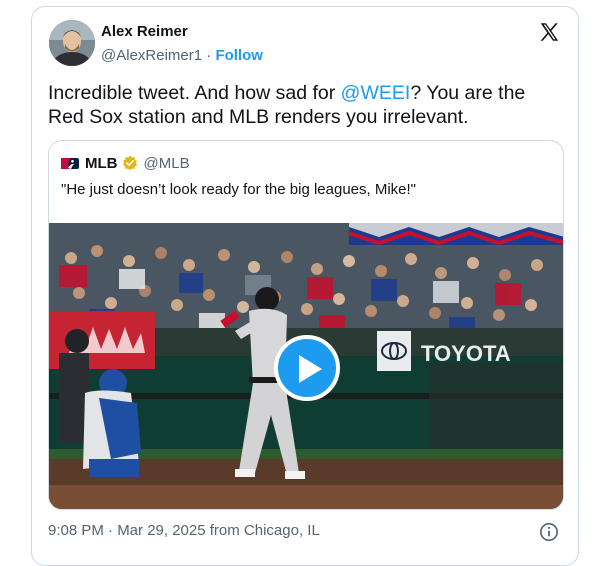 This screenshot has height=566, width=615. What do you see at coordinates (466, 353) in the screenshot?
I see `outfield-sign-text: TOYOTA` at bounding box center [466, 353].